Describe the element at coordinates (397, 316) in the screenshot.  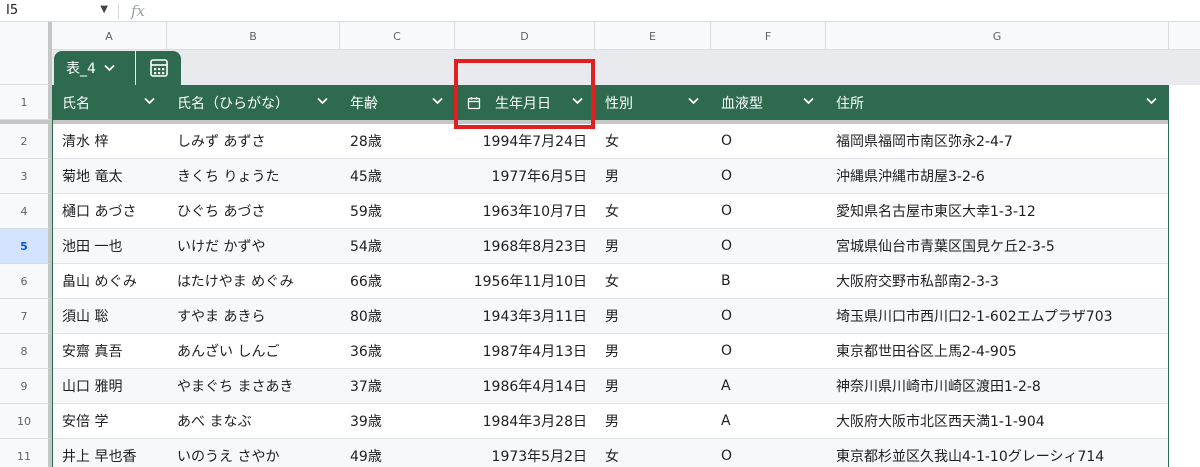
I see `cell-age: 80歳` at that location.